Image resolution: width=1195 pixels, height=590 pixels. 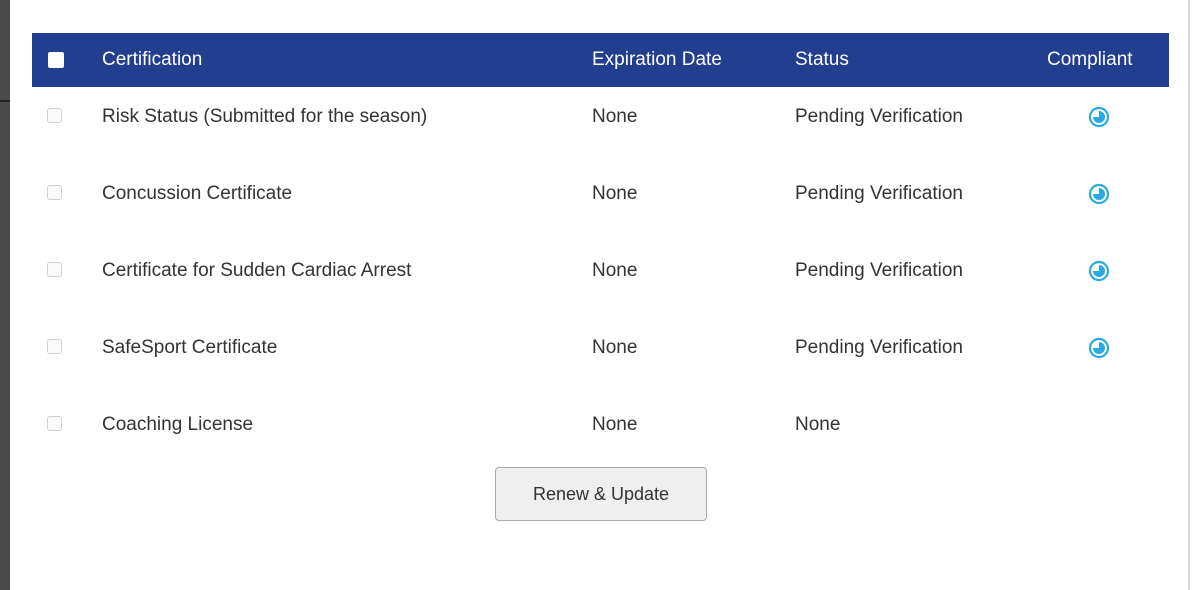 I want to click on certification-name: Risk Status (Submitted for the season), so click(x=265, y=116).